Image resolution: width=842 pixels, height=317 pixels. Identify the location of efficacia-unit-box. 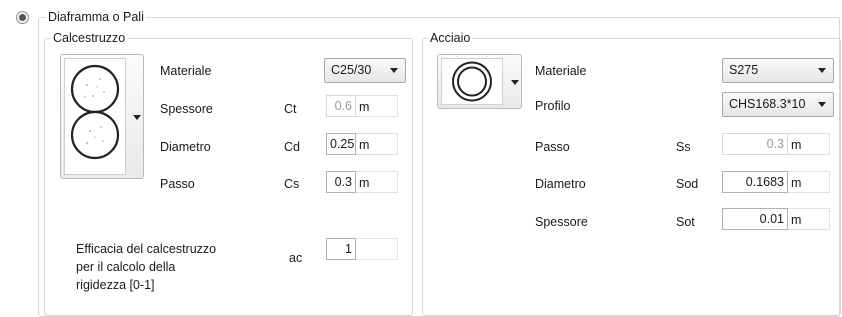
(377, 249).